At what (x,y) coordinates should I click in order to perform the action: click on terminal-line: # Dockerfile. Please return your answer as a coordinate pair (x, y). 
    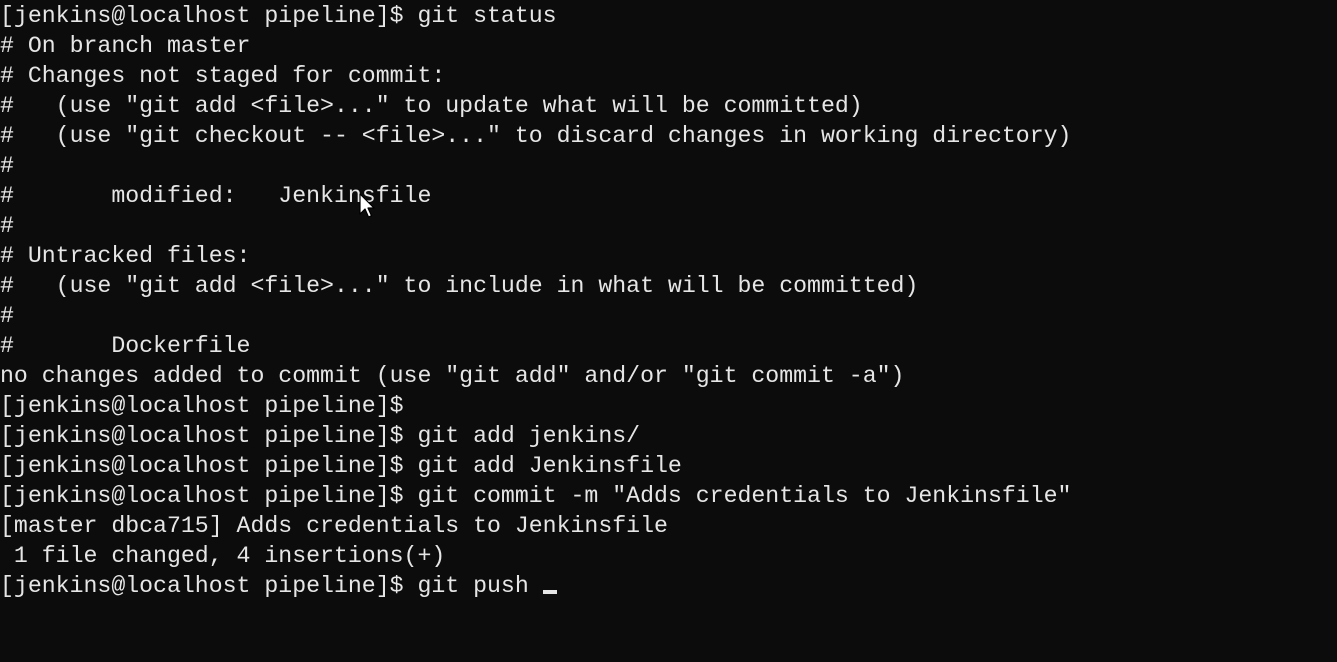
    Looking at the image, I should click on (125, 346).